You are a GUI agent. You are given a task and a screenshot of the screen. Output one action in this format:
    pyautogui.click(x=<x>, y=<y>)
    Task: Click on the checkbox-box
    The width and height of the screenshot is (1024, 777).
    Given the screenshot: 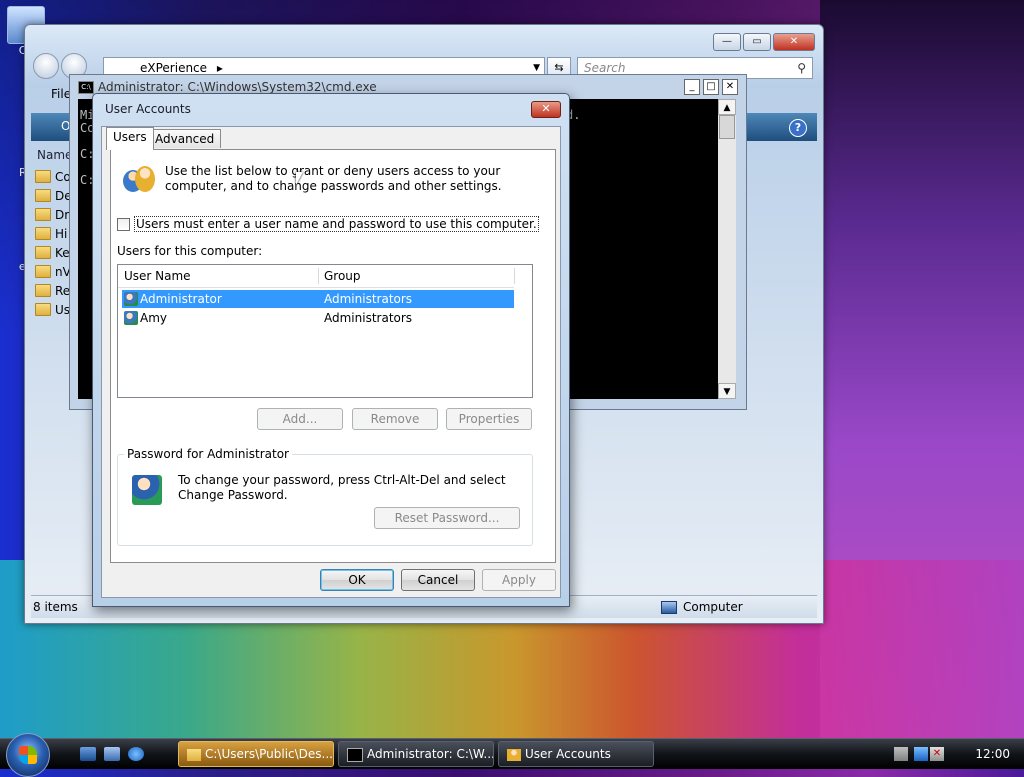 What is the action you would take?
    pyautogui.click(x=123, y=224)
    